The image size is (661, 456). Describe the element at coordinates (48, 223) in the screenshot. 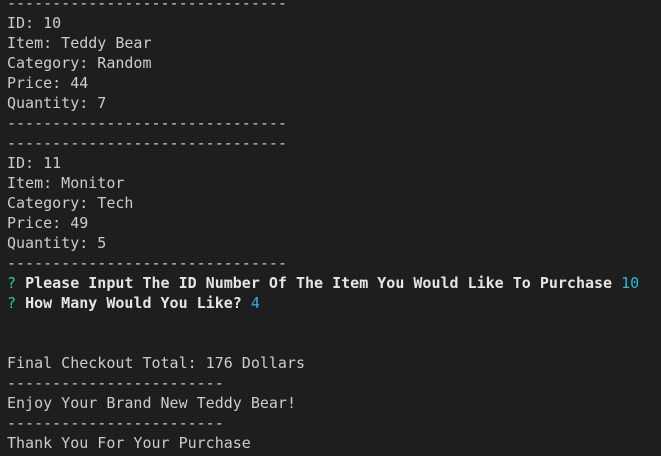

I see `item-price: Price: 49` at that location.